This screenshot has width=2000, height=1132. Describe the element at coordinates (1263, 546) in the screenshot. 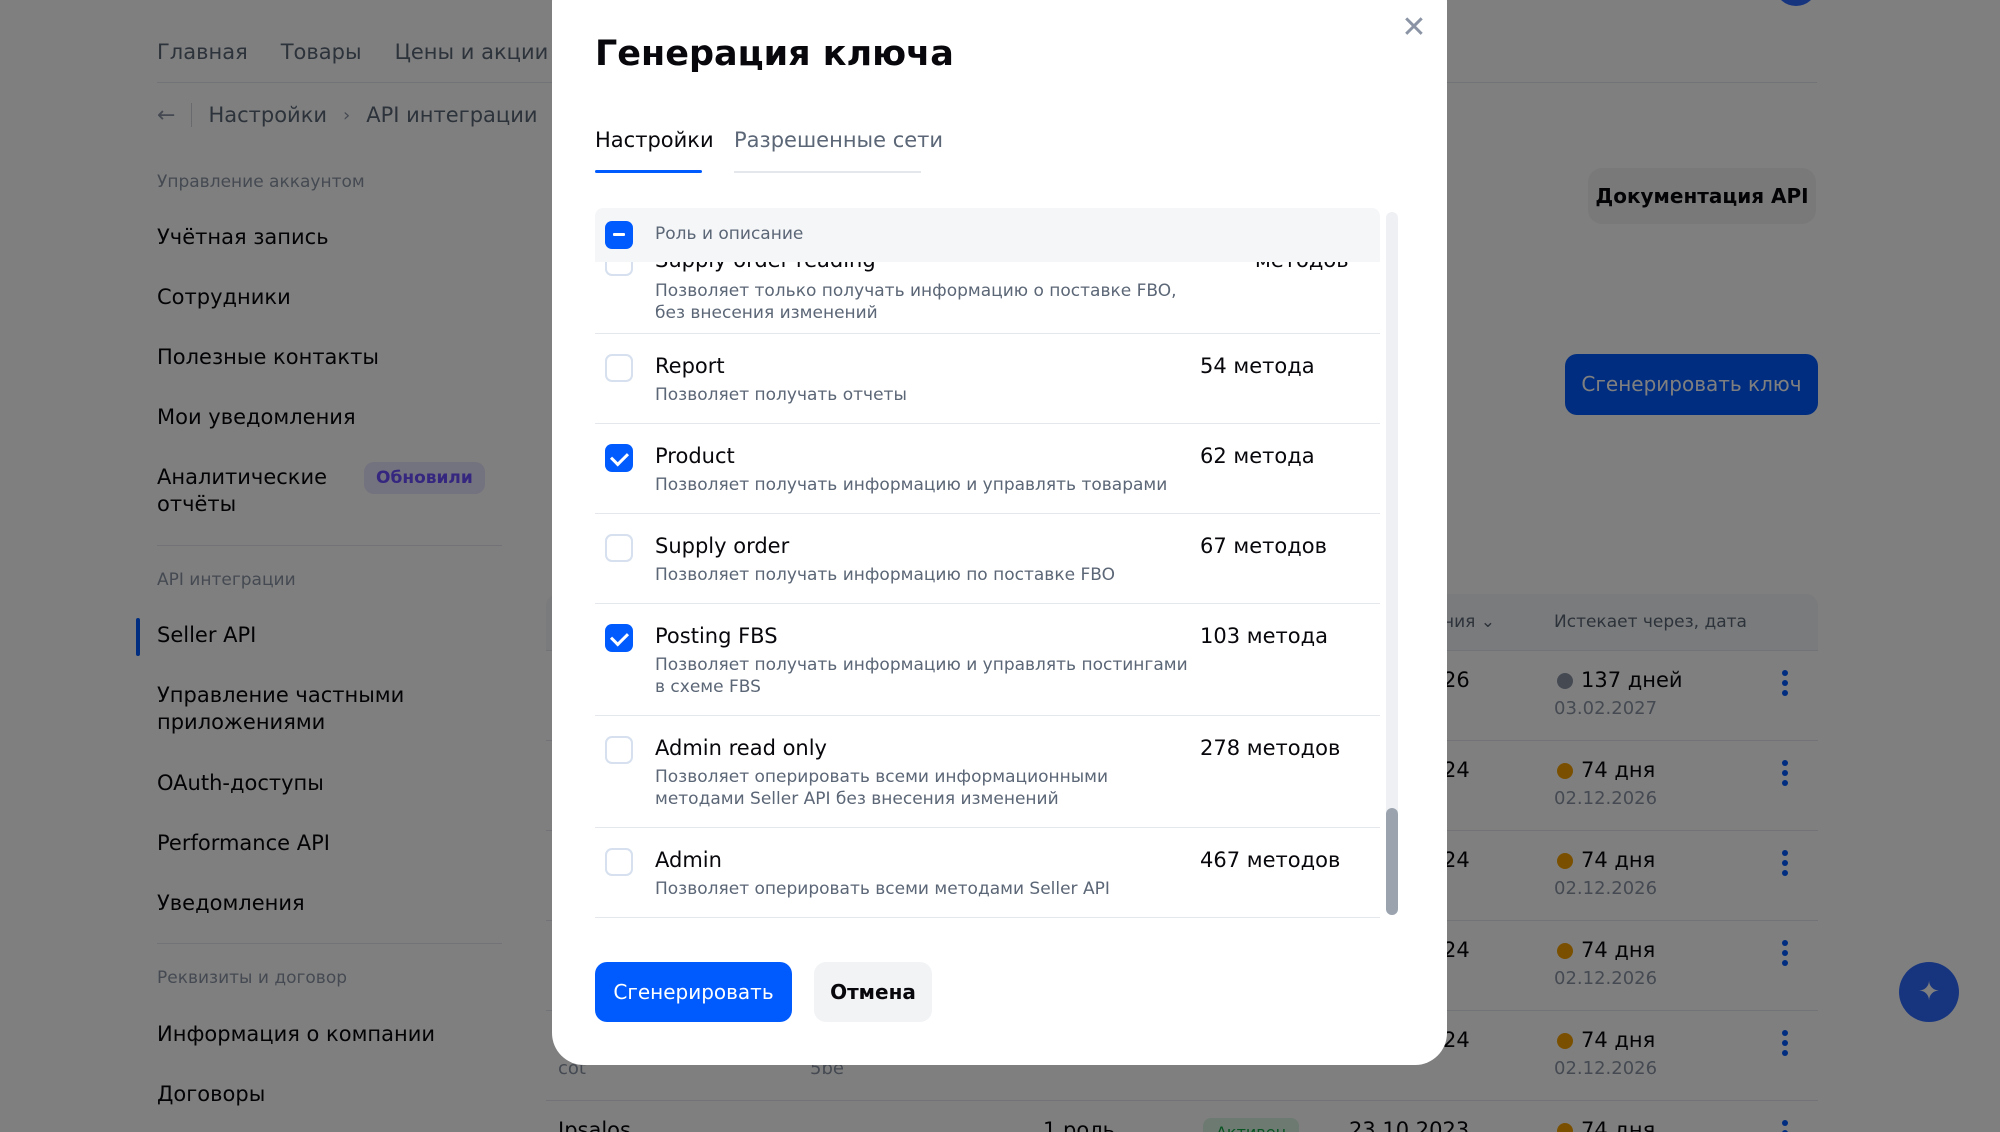

I see `role-methods-count: 67 методов` at that location.